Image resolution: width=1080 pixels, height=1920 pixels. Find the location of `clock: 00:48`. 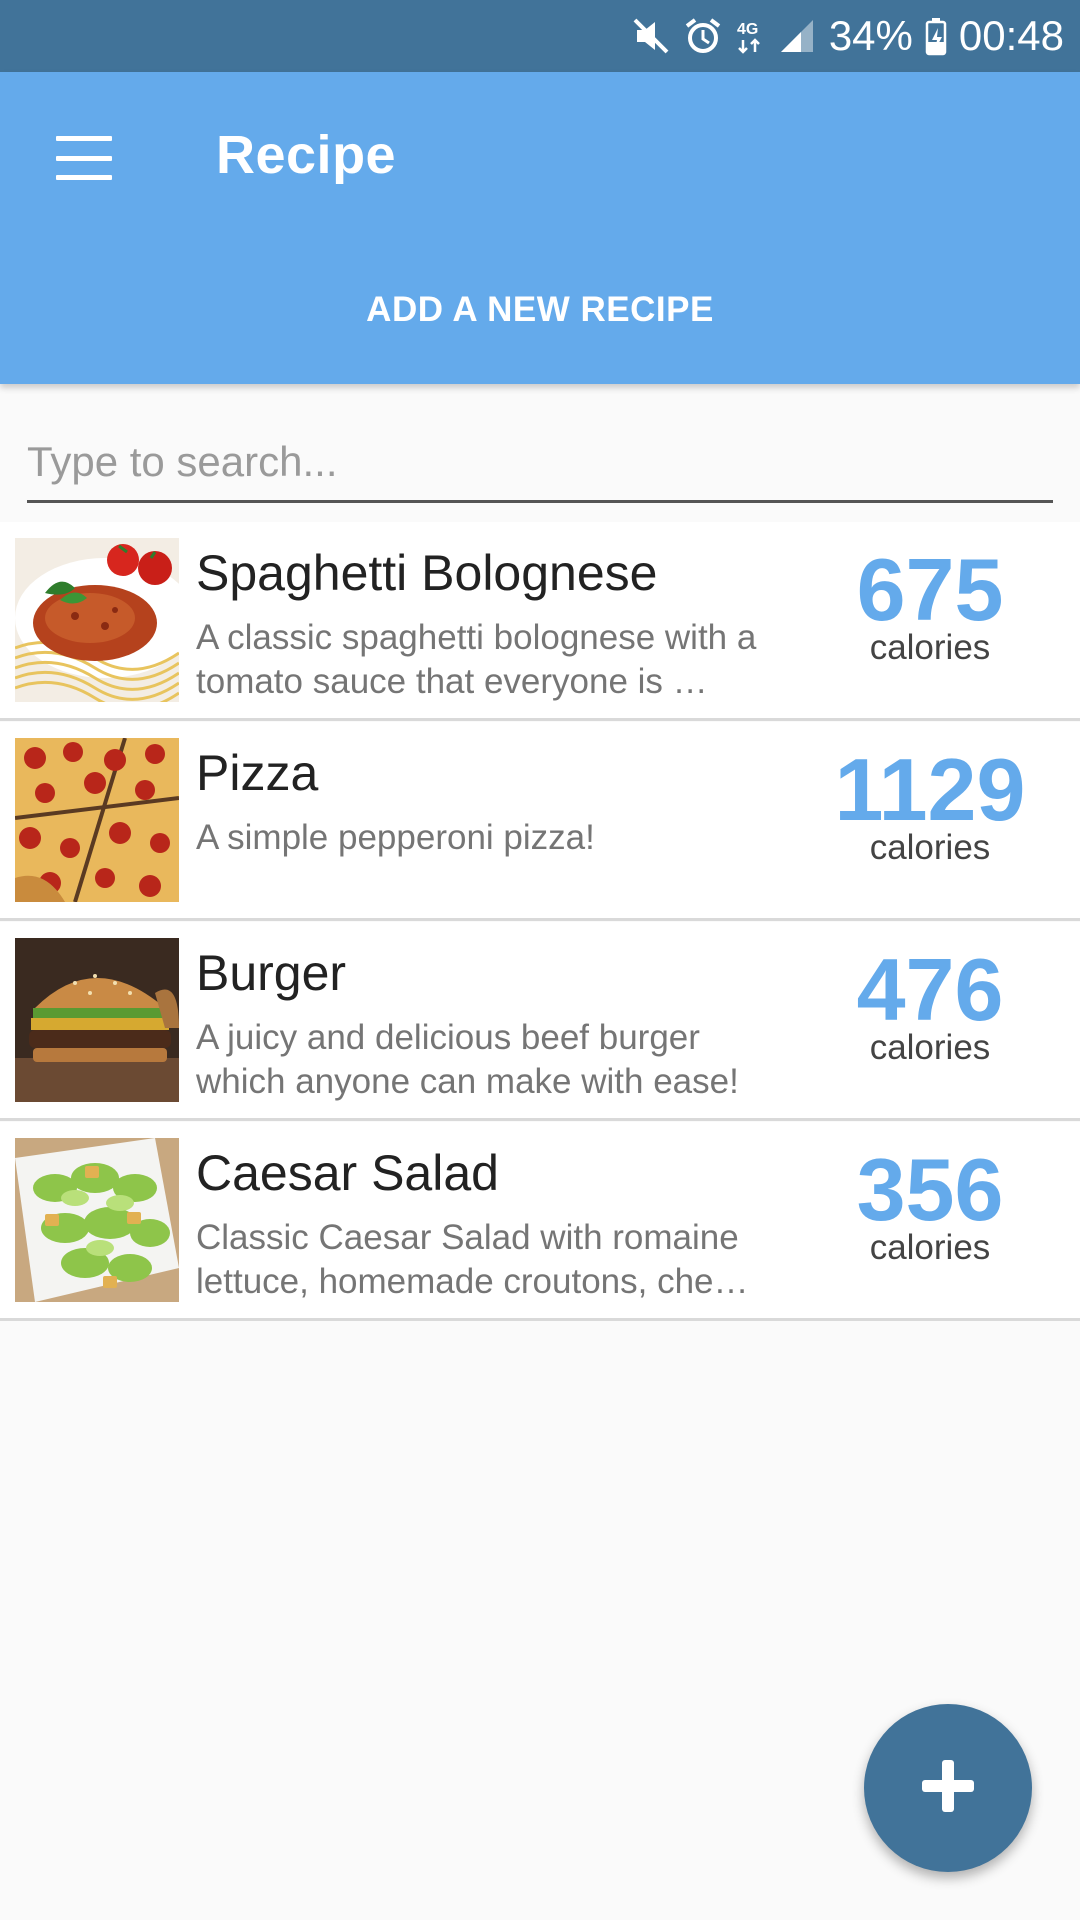

clock: 00:48 is located at coordinates (1011, 35).